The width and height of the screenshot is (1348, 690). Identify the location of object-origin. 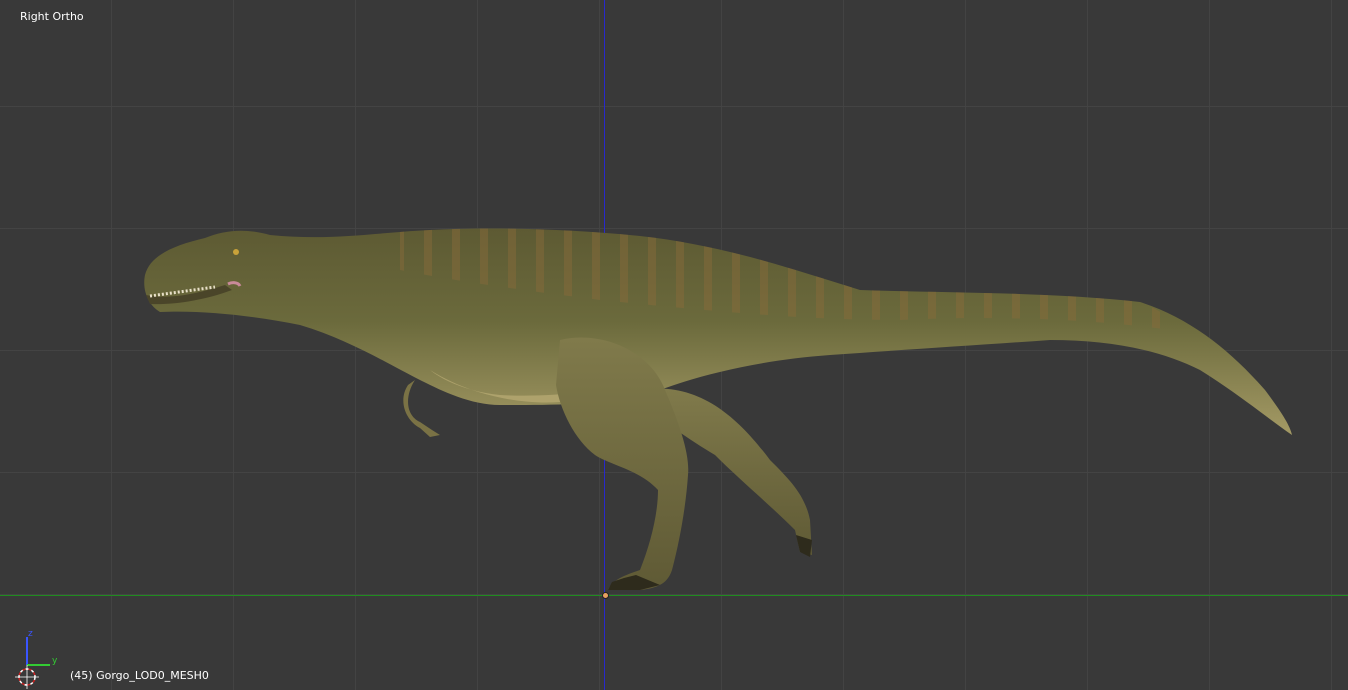
(605, 595).